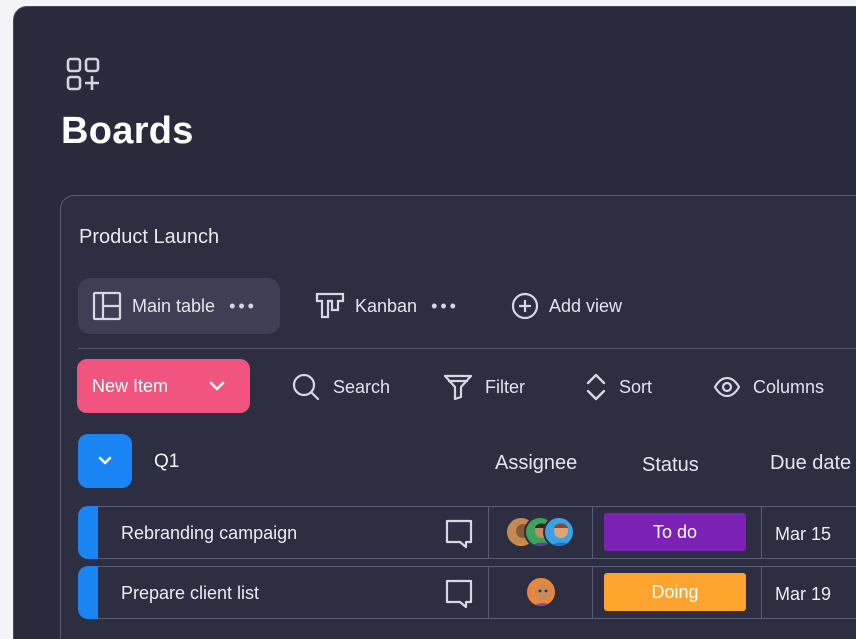 Image resolution: width=856 pixels, height=639 pixels. I want to click on sort-label: Sort, so click(636, 386).